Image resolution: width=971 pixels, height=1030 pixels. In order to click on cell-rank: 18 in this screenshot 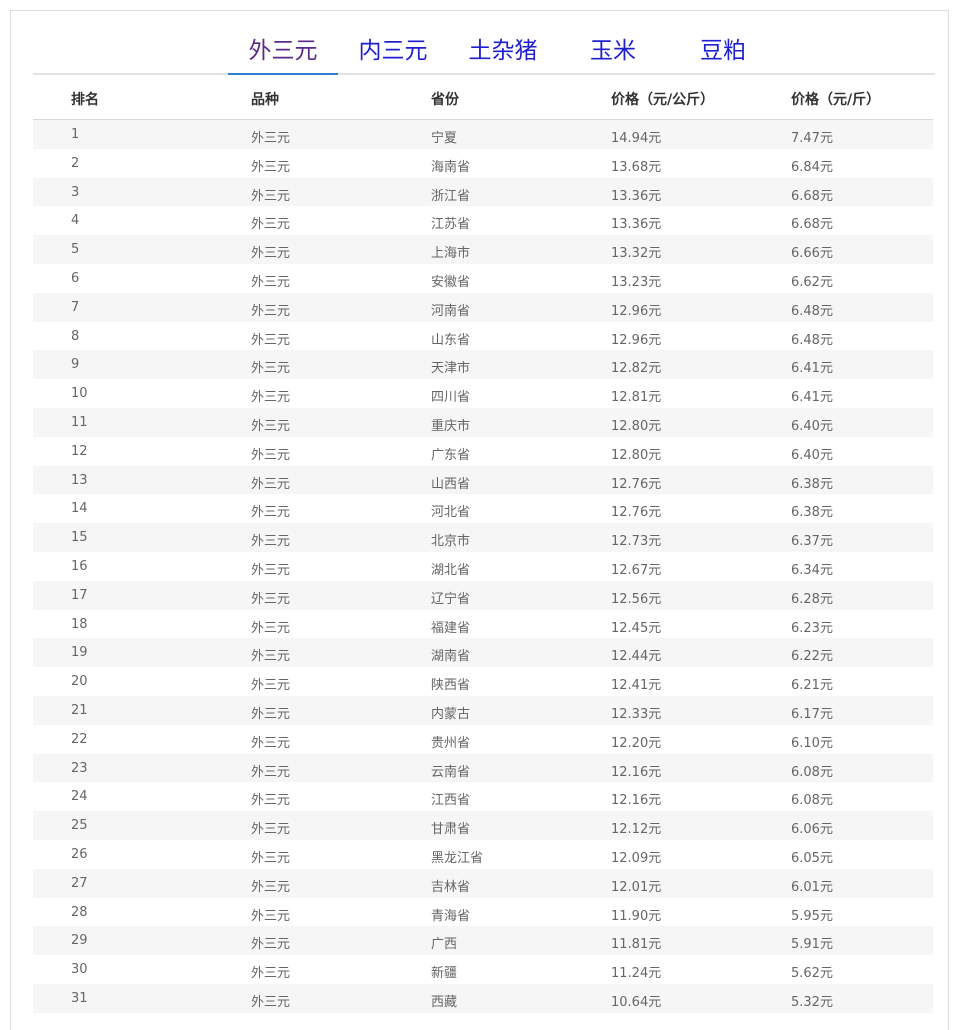, I will do `click(79, 624)`.